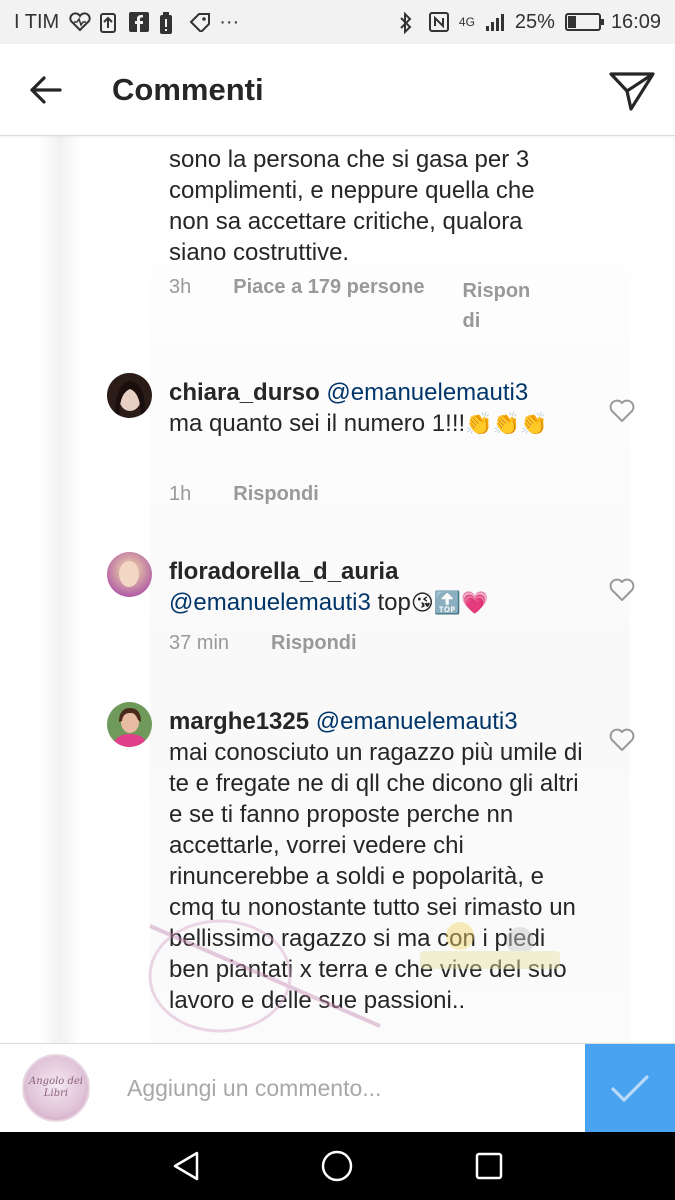 The width and height of the screenshot is (675, 1200). What do you see at coordinates (109, 22) in the screenshot?
I see `upload-icon` at bounding box center [109, 22].